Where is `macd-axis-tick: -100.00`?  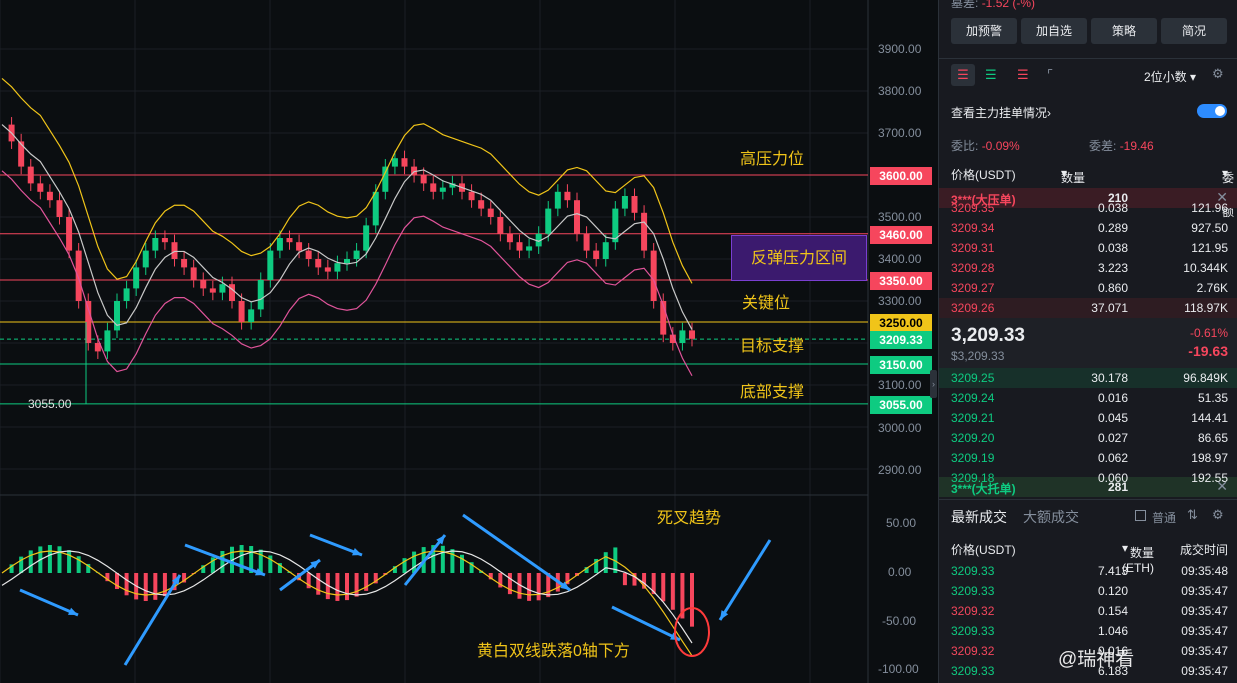
macd-axis-tick: -100.00 is located at coordinates (898, 669).